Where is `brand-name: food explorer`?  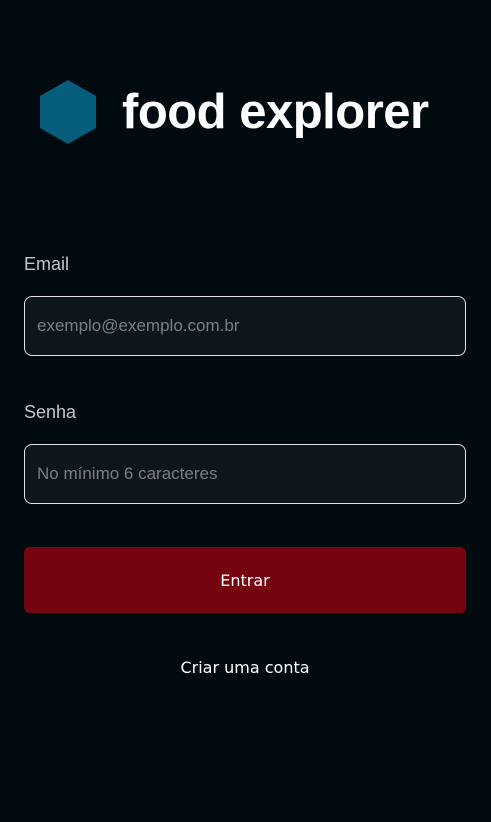
brand-name: food explorer is located at coordinates (275, 111).